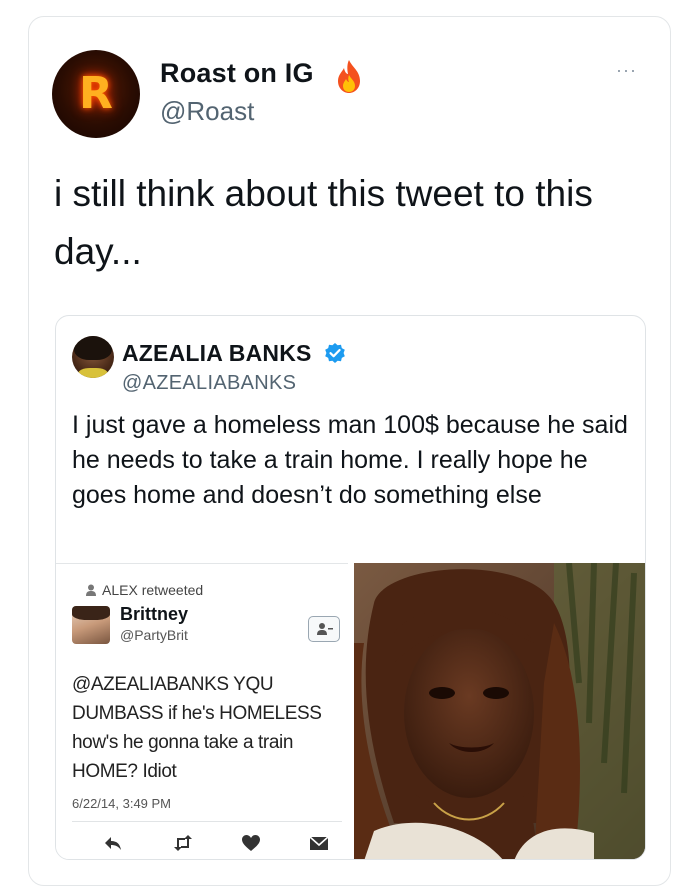  Describe the element at coordinates (93, 357) in the screenshot. I see `quoted-avatar` at that location.